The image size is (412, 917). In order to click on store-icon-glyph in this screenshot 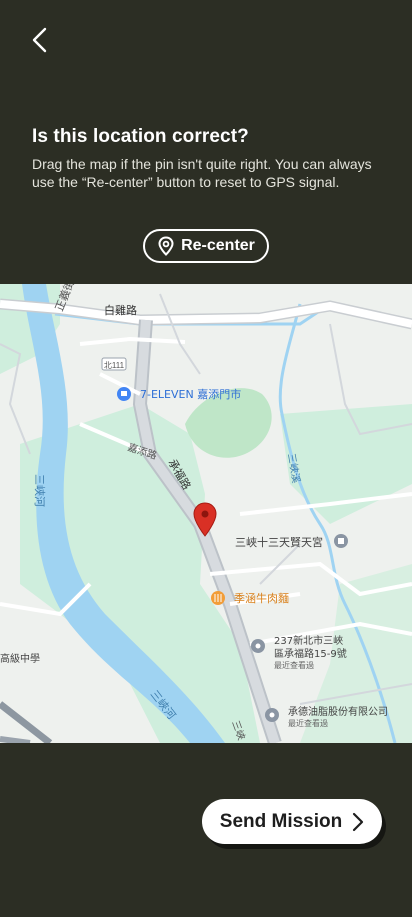, I will do `click(124, 393)`.